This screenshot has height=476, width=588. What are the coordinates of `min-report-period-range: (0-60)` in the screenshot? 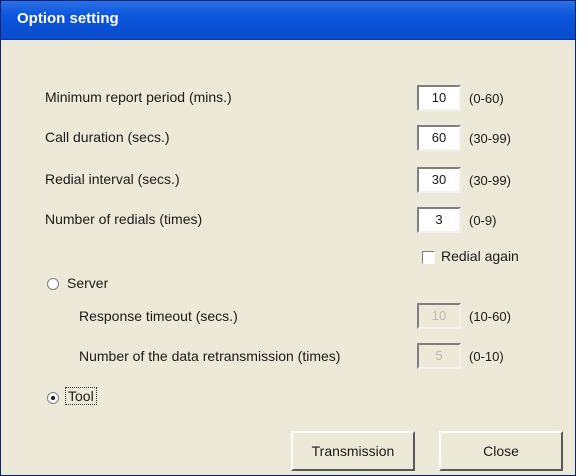 It's located at (486, 98).